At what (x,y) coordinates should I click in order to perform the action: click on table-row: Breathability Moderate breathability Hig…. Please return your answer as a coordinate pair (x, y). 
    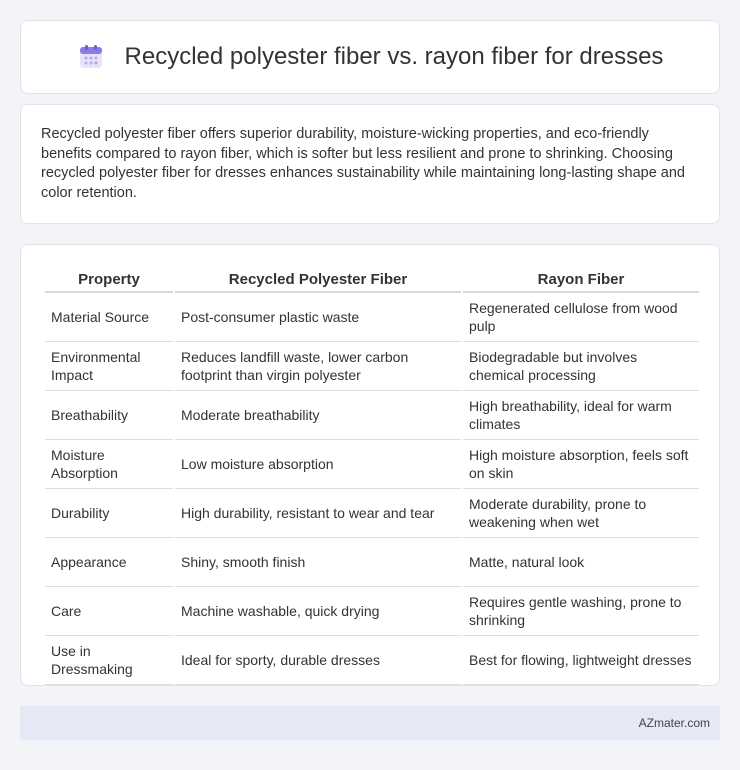
    Looking at the image, I should click on (372, 415).